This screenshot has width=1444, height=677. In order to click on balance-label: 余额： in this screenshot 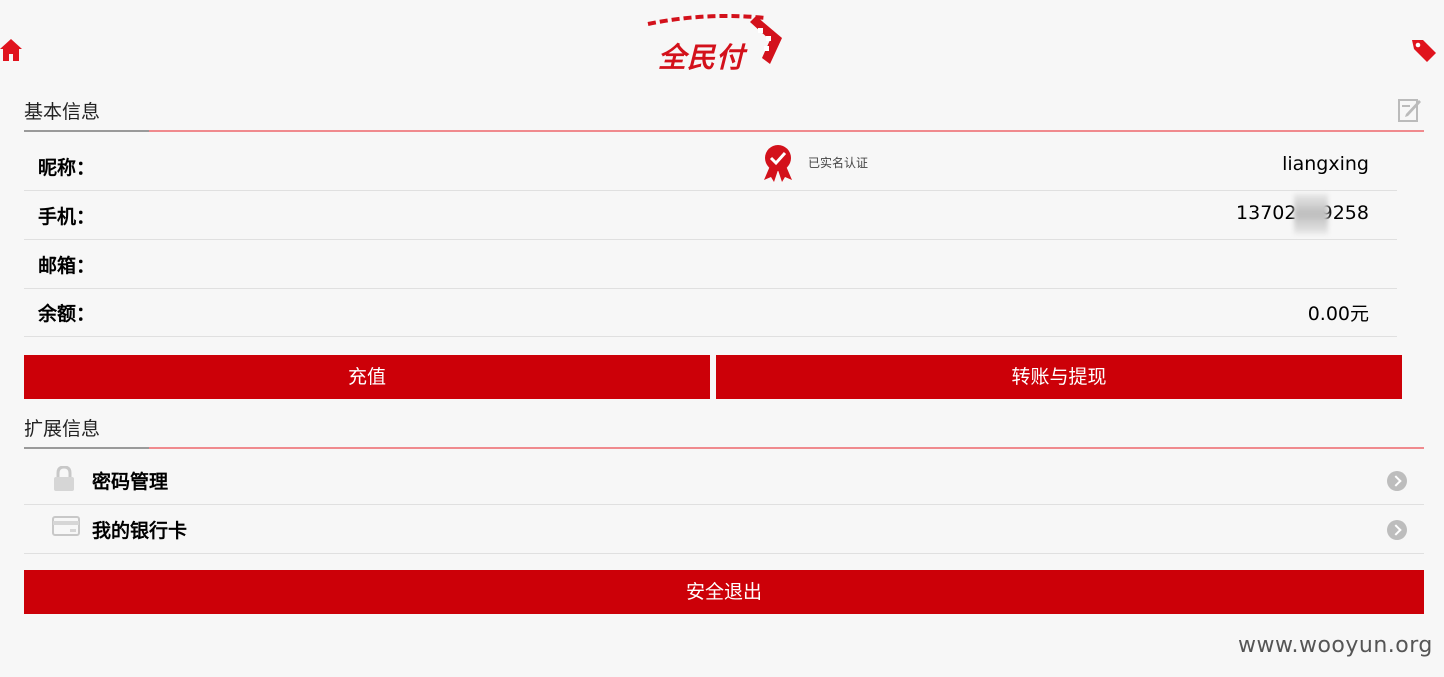, I will do `click(67, 314)`.